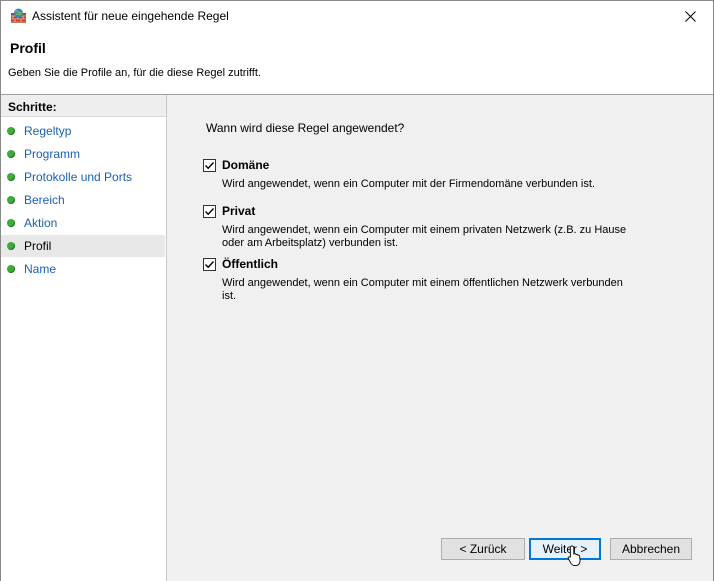  I want to click on close-button, so click(690, 16).